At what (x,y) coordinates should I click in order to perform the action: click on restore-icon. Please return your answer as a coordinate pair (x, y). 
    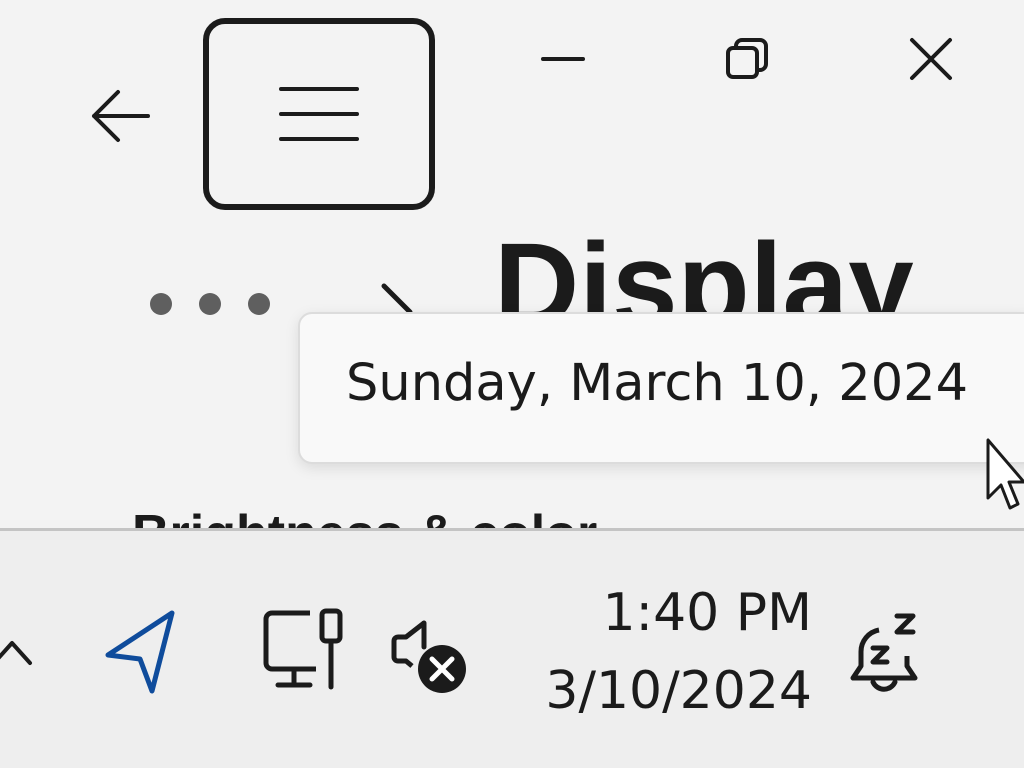
    Looking at the image, I should click on (747, 58).